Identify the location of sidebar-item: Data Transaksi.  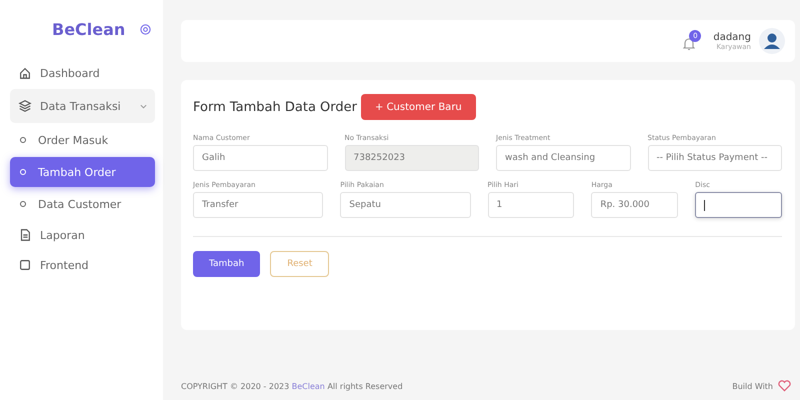
(82, 106).